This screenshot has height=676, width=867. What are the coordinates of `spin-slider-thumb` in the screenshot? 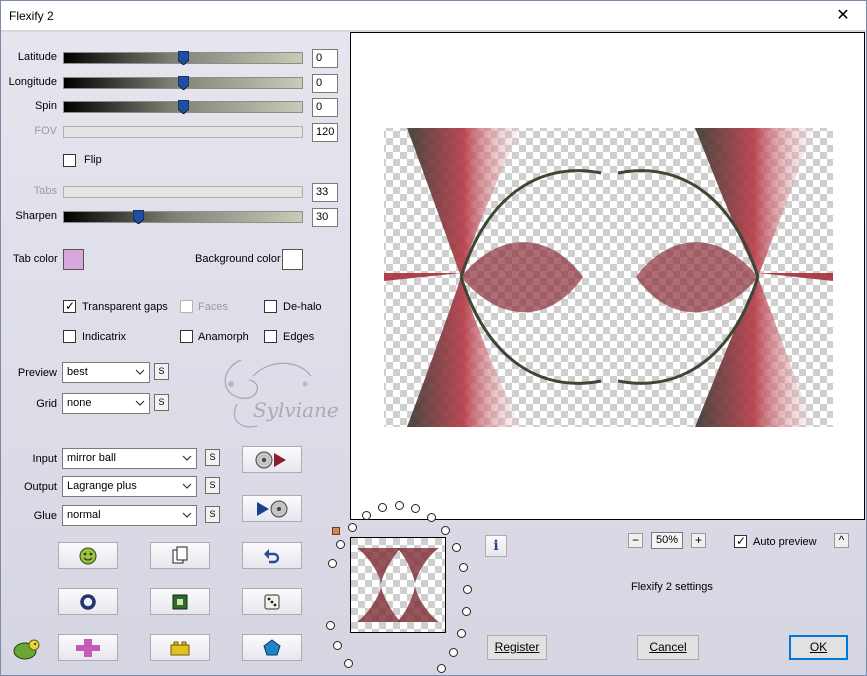 It's located at (183, 107).